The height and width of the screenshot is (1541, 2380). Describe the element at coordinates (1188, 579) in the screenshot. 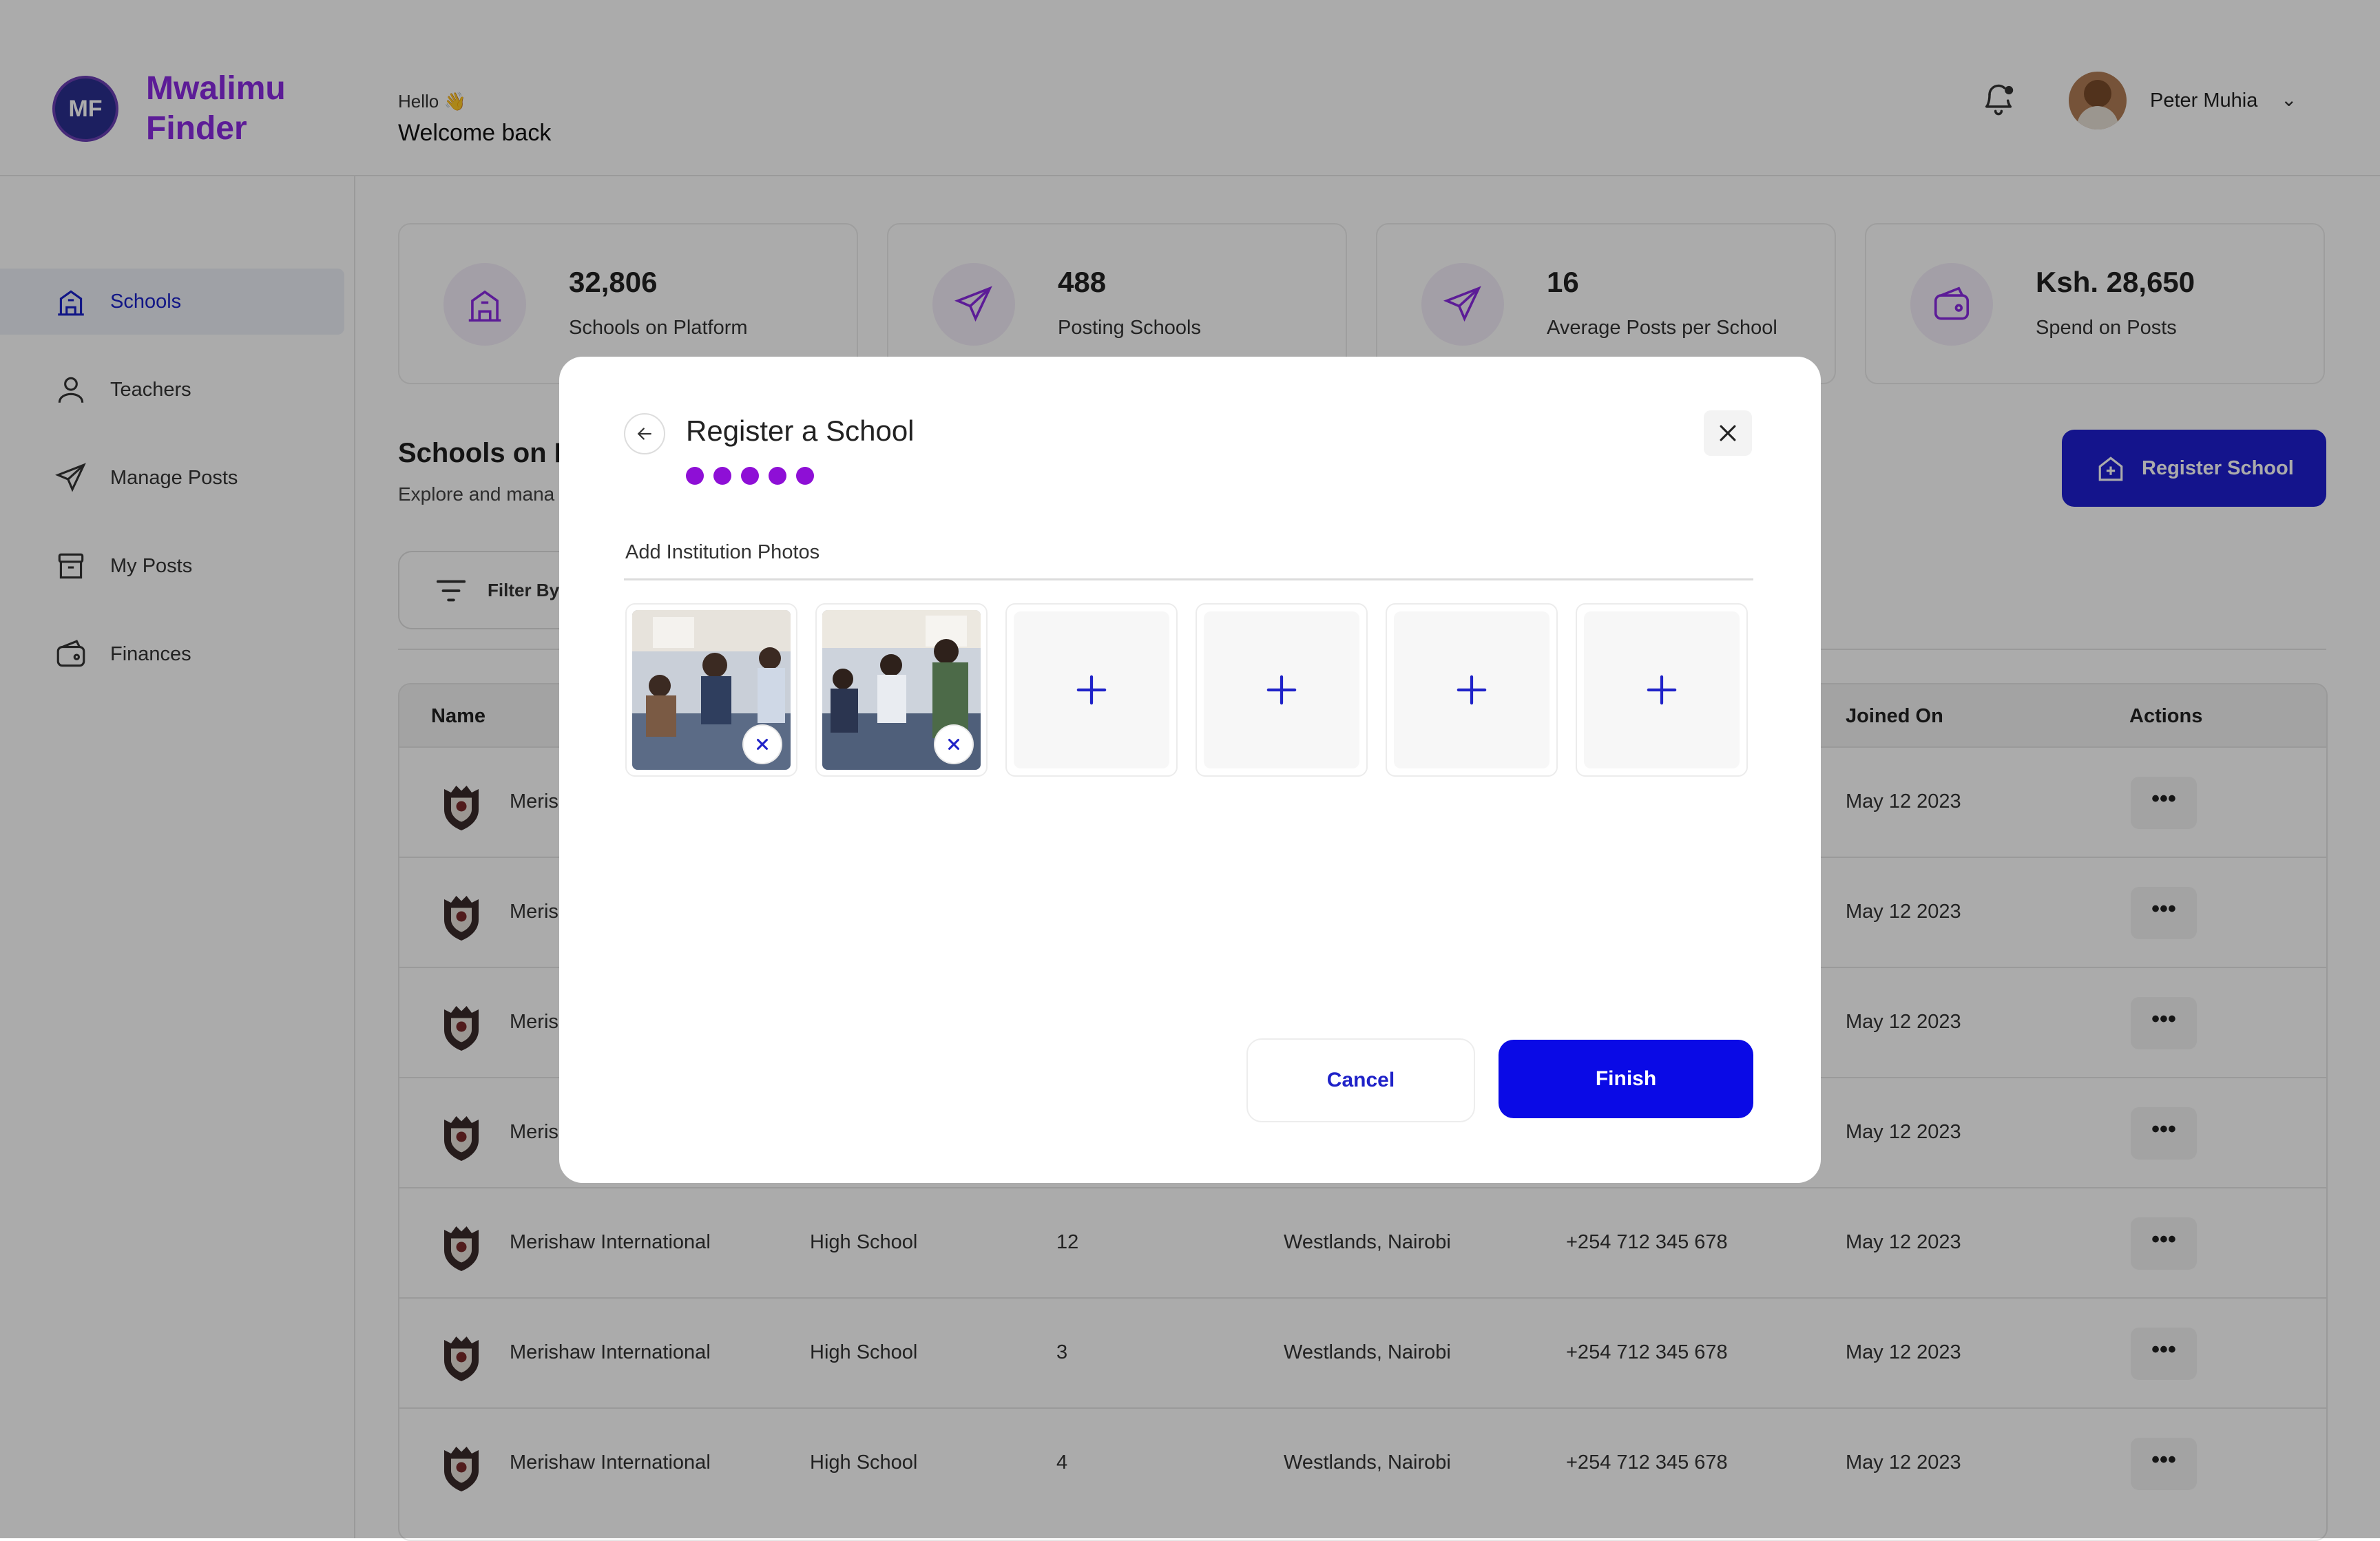

I see `section-divider` at that location.